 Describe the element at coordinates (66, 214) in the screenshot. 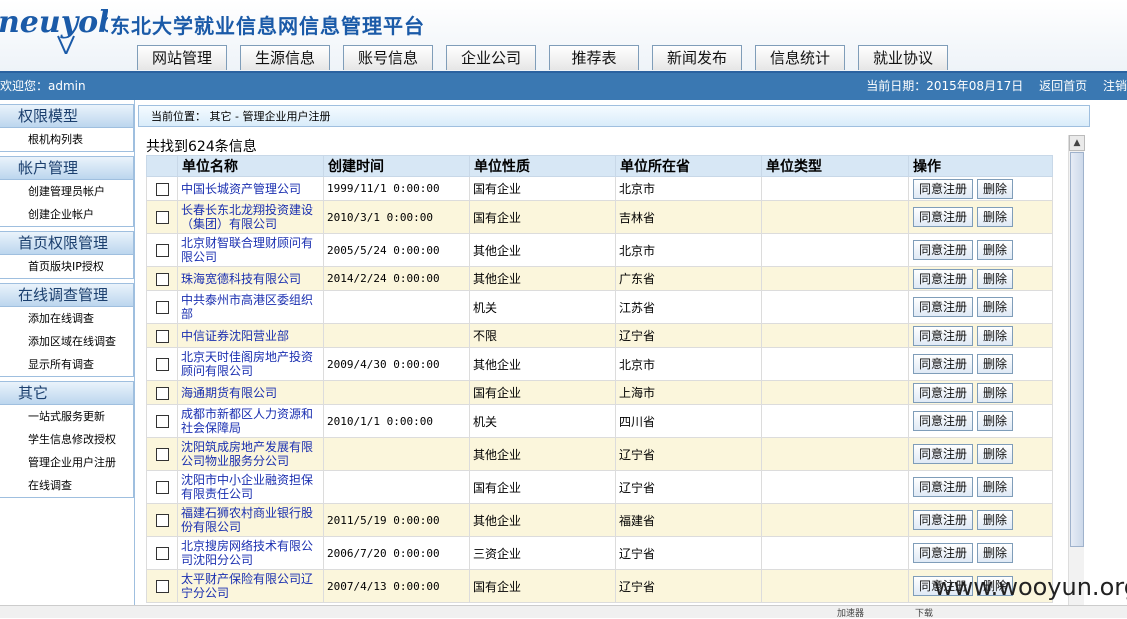

I see `sidebar-item: 创建企业帐户` at that location.